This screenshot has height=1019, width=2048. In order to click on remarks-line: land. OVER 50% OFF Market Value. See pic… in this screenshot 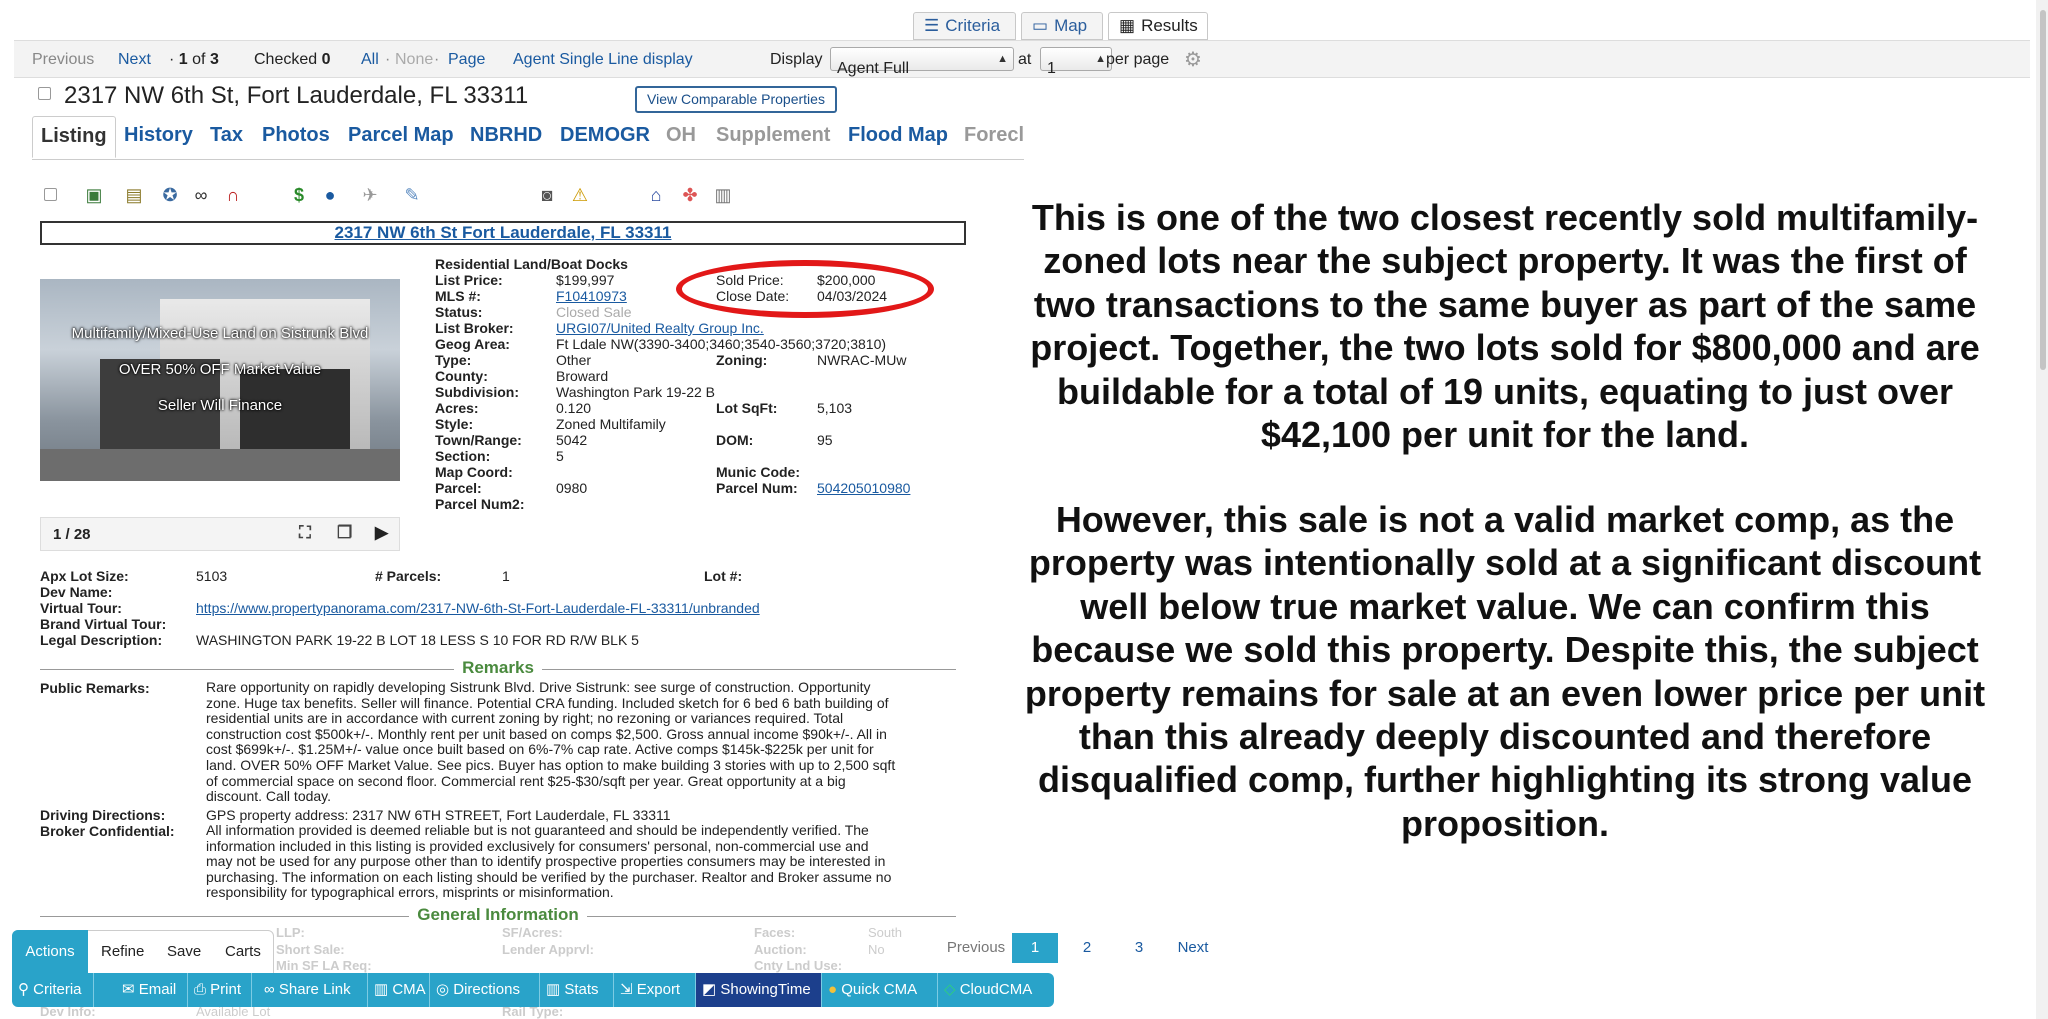, I will do `click(551, 764)`.